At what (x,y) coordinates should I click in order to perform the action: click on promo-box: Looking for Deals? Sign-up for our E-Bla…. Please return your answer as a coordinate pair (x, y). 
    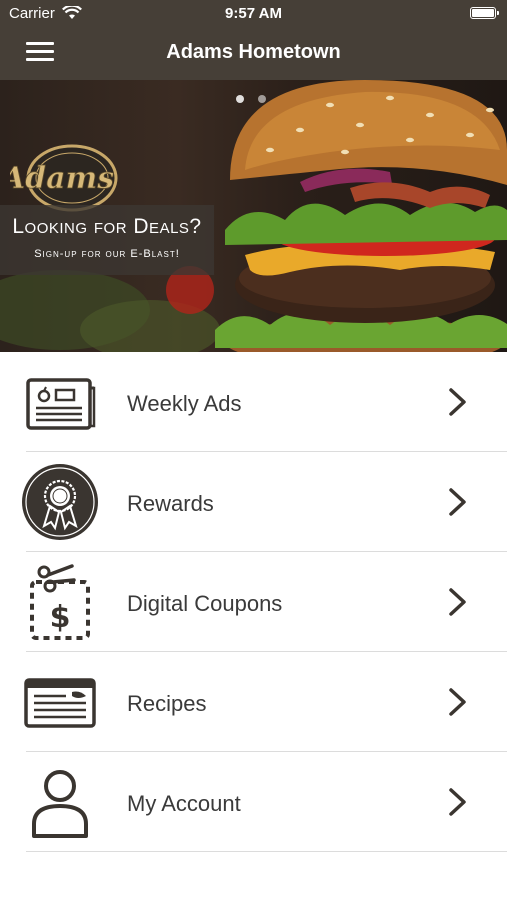
    Looking at the image, I should click on (107, 240).